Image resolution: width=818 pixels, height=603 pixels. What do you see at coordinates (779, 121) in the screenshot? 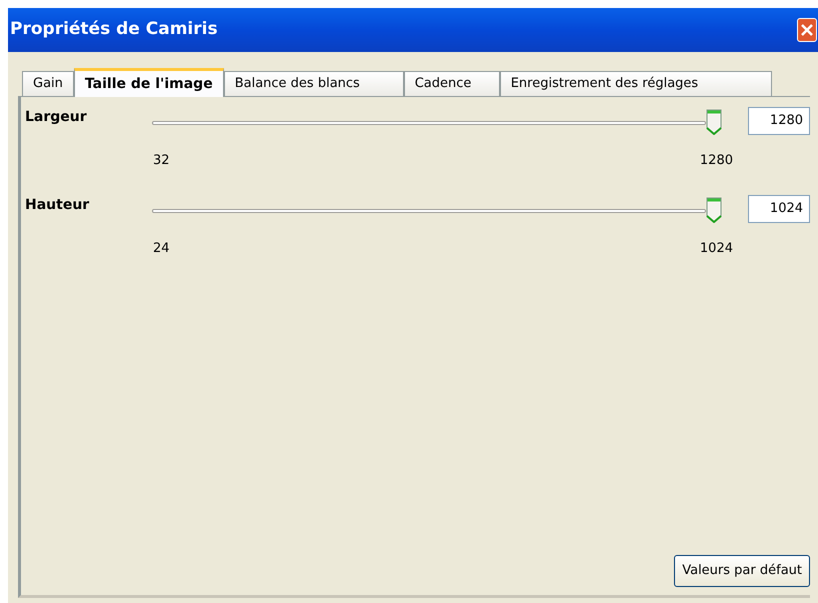
I see `value-field: 1280` at bounding box center [779, 121].